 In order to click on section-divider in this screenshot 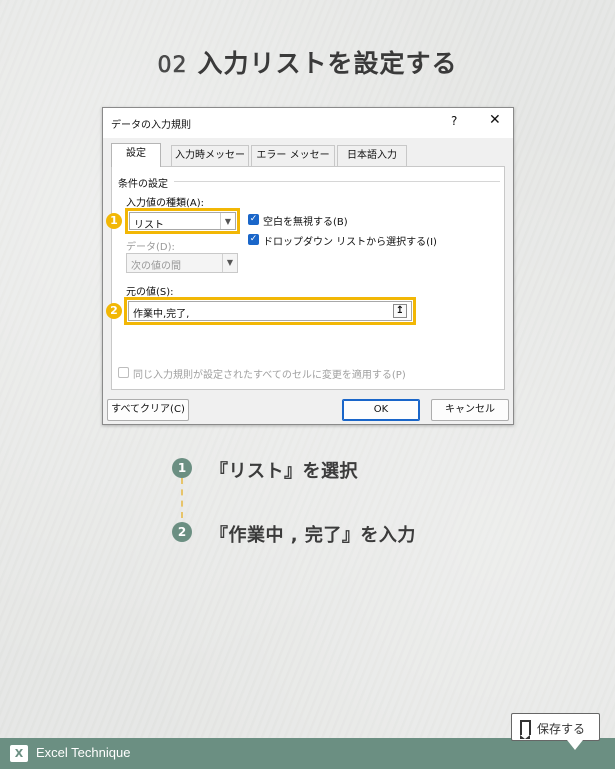, I will do `click(337, 181)`.